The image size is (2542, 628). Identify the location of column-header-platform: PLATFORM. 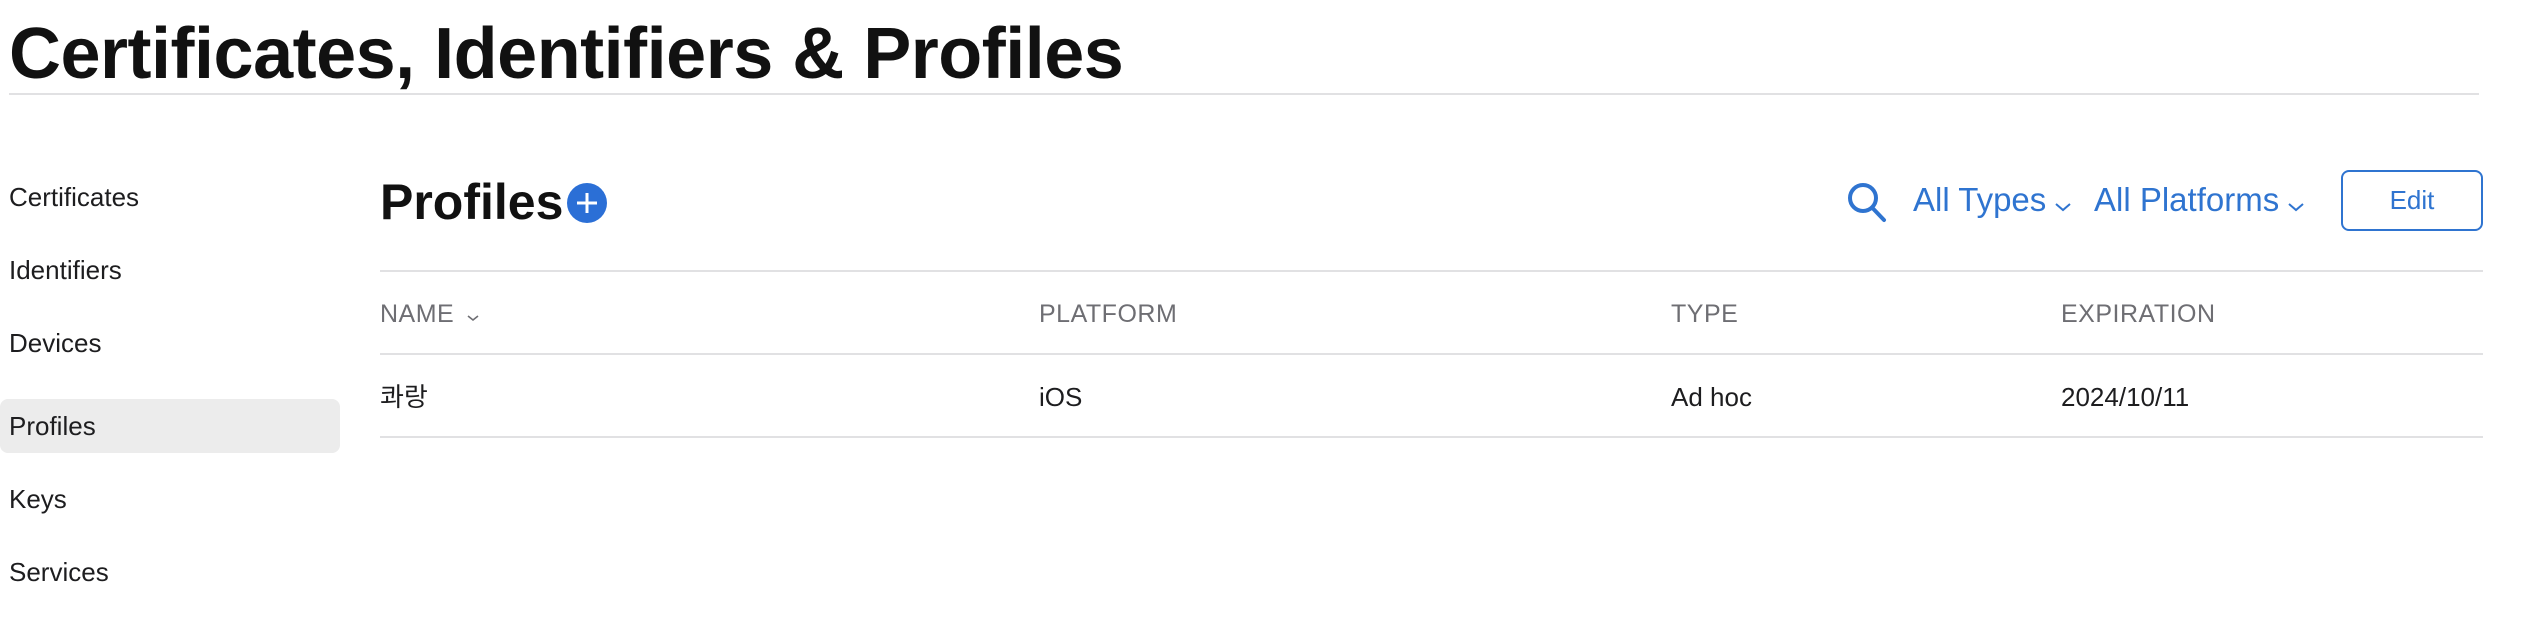
(1108, 314).